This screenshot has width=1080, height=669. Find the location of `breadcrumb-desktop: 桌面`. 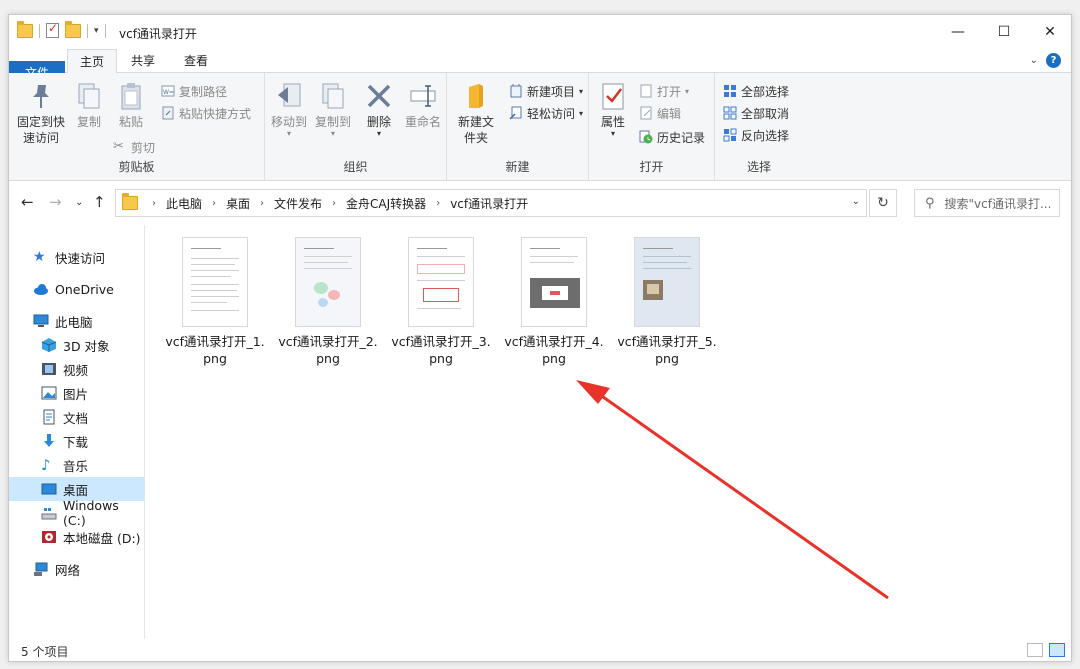

breadcrumb-desktop: 桌面 is located at coordinates (238, 203).